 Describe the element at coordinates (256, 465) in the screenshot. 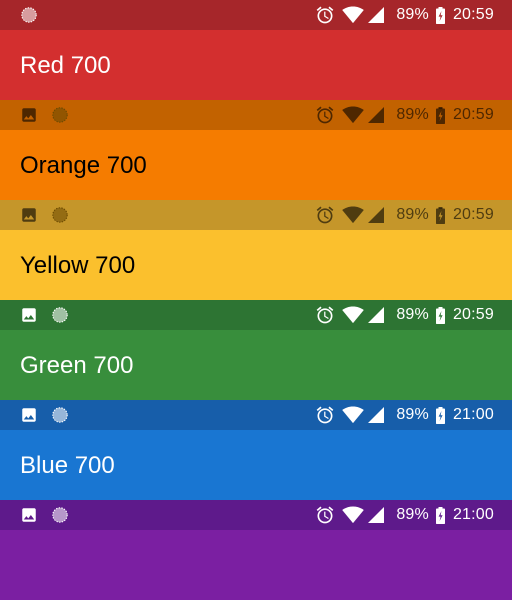

I see `app-bar: Blue 700` at that location.